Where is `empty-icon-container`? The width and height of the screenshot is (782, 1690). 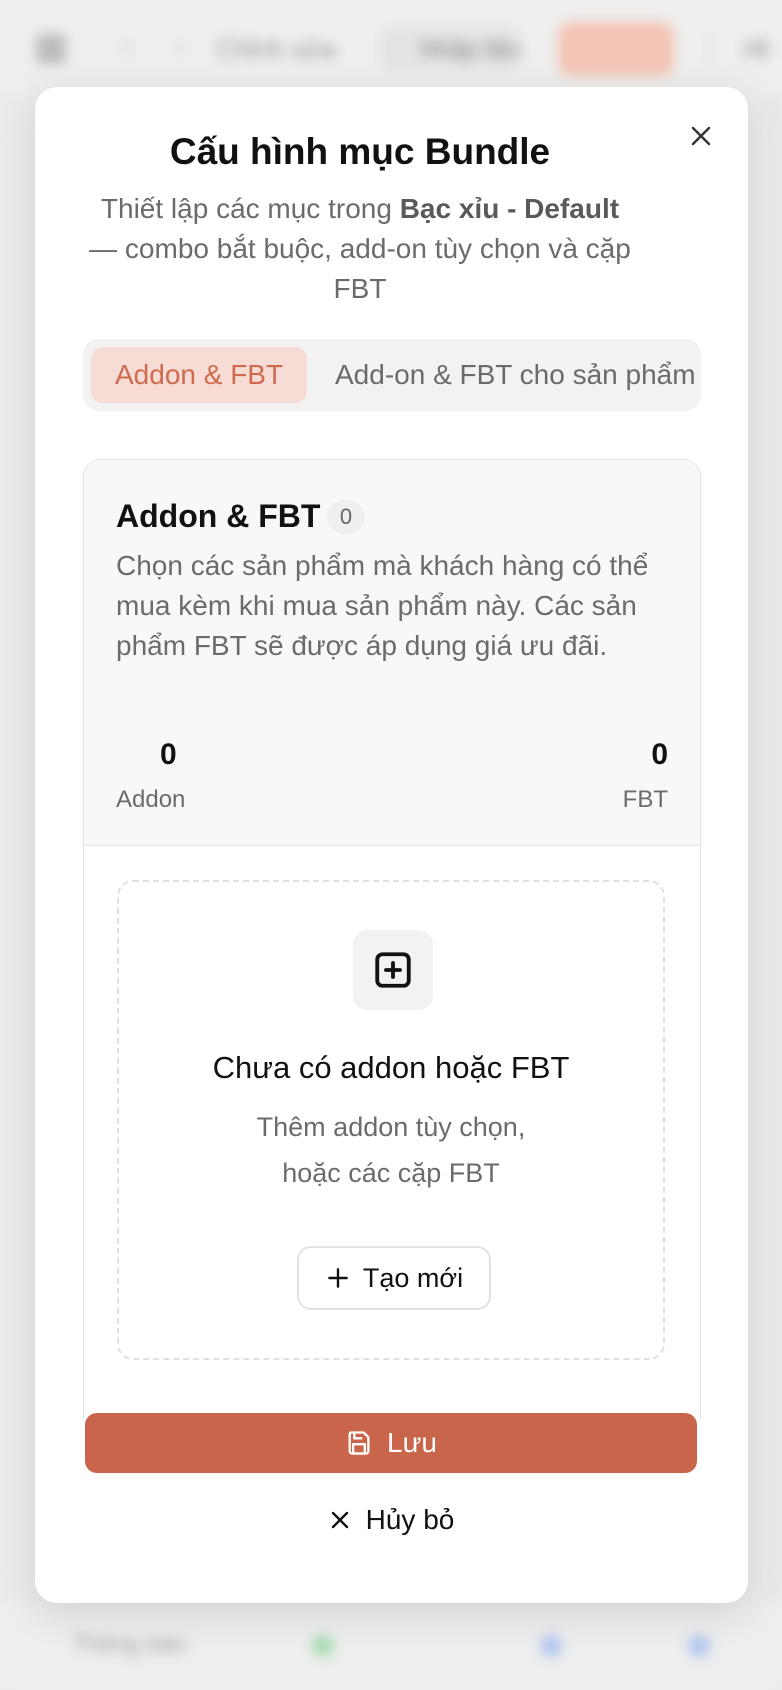
empty-icon-container is located at coordinates (393, 970).